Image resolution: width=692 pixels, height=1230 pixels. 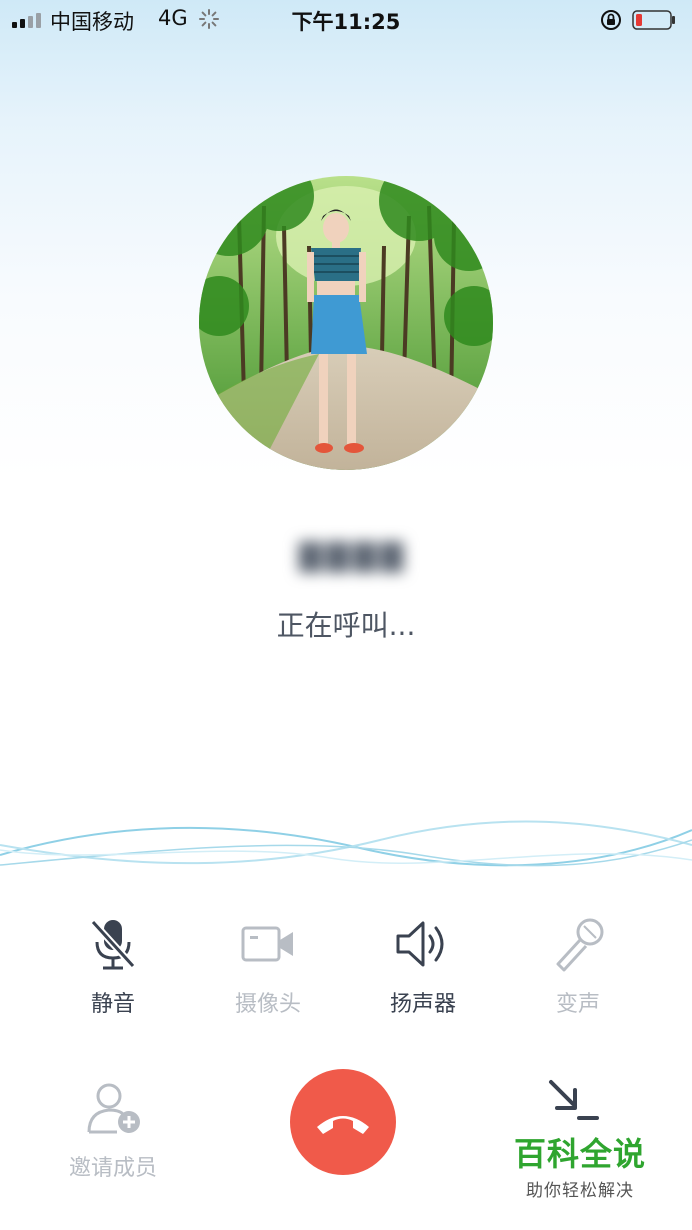 What do you see at coordinates (346, 843) in the screenshot?
I see `wave-decoration` at bounding box center [346, 843].